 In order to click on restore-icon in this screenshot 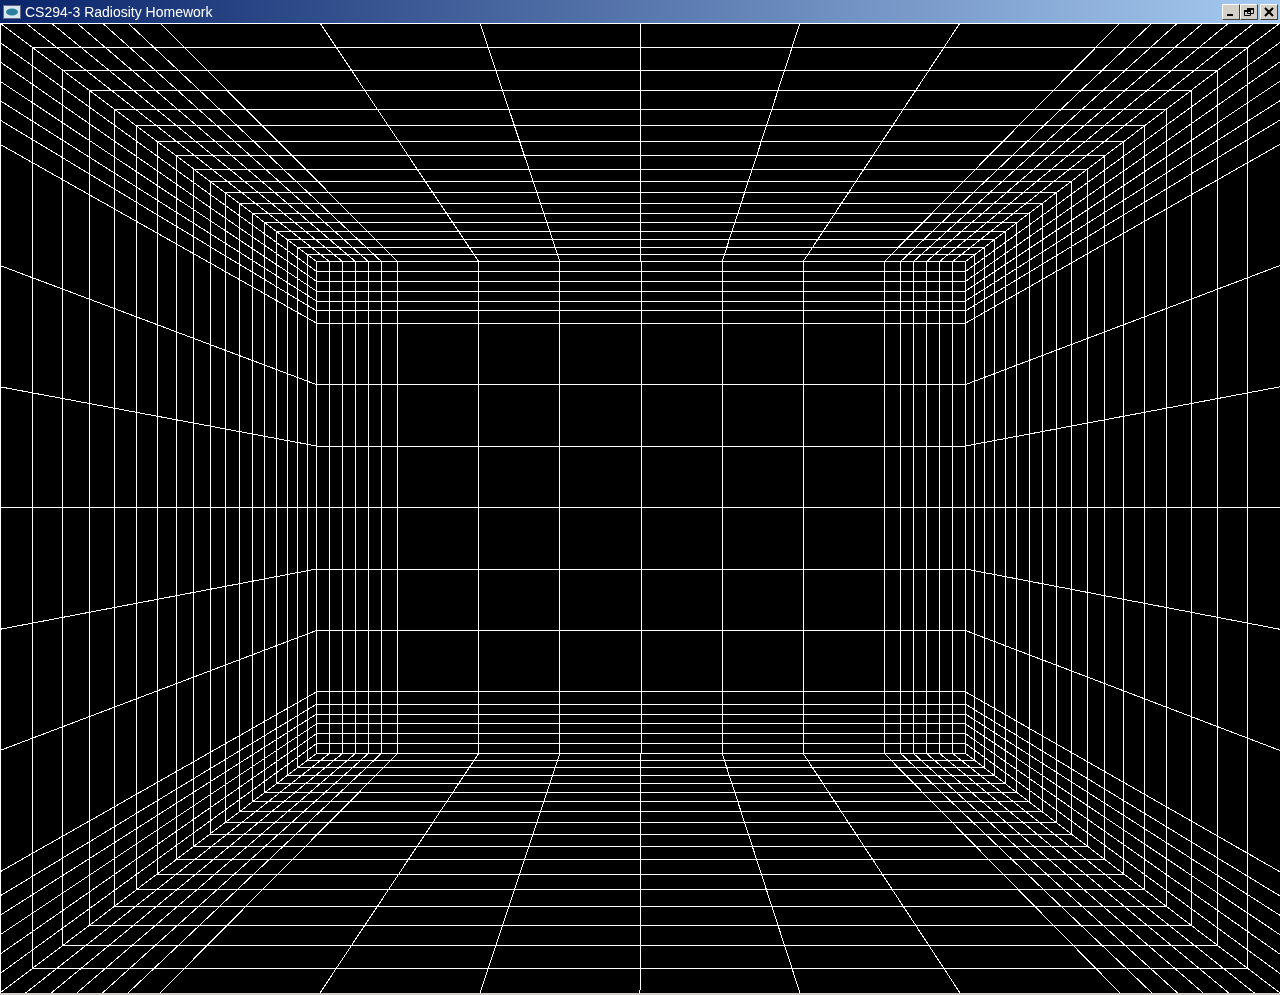, I will do `click(1249, 11)`.